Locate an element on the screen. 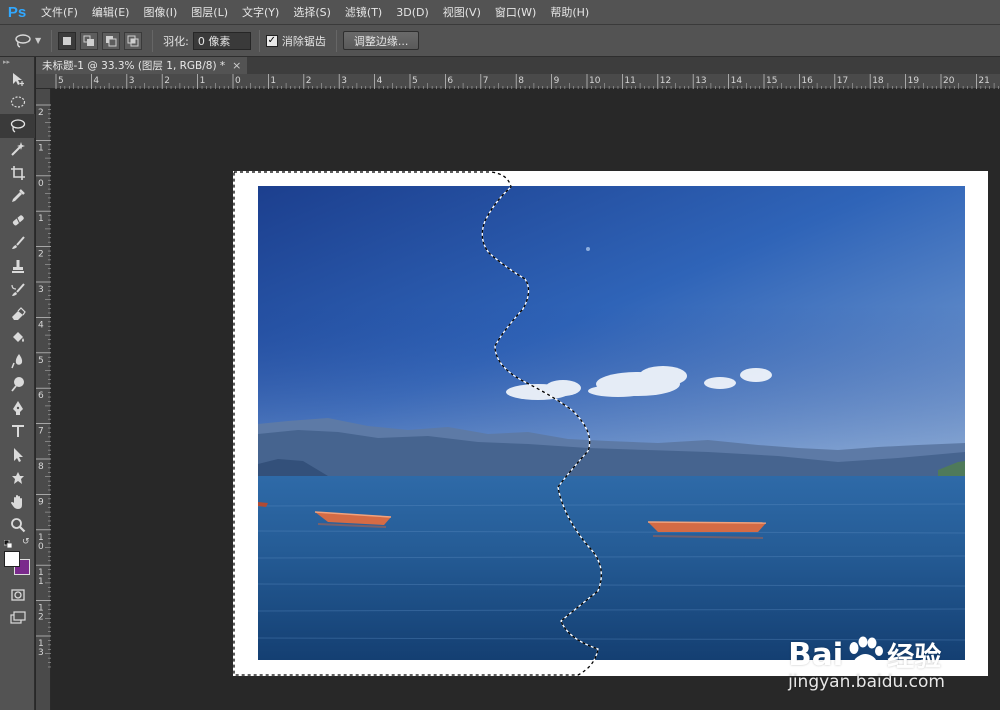 Image resolution: width=1000 pixels, height=710 pixels. path-select-tool is located at coordinates (17, 455).